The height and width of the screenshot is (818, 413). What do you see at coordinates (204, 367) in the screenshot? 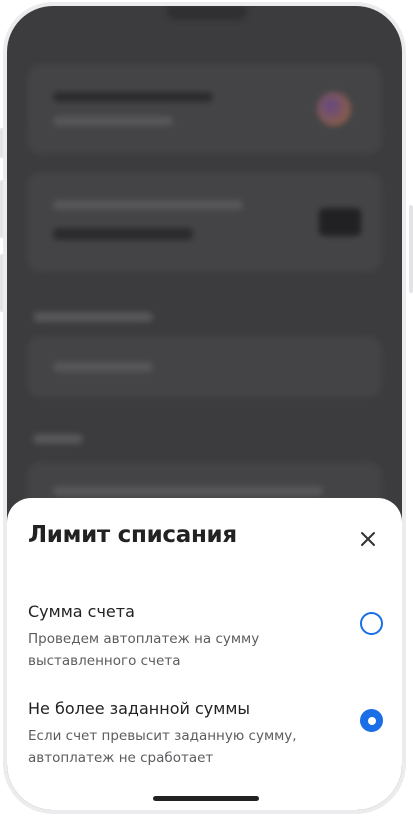
I see `blurred-field` at bounding box center [204, 367].